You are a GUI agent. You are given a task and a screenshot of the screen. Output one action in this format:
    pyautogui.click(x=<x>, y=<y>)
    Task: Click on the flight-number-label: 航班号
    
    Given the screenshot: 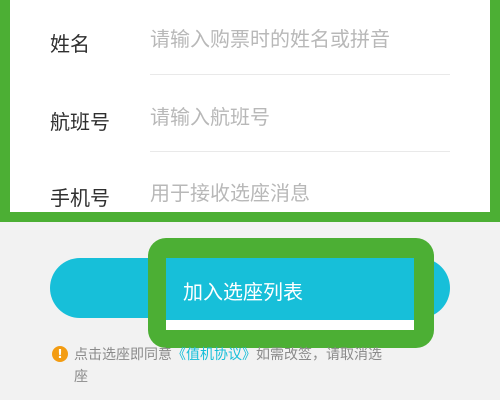 What is the action you would take?
    pyautogui.click(x=80, y=122)
    